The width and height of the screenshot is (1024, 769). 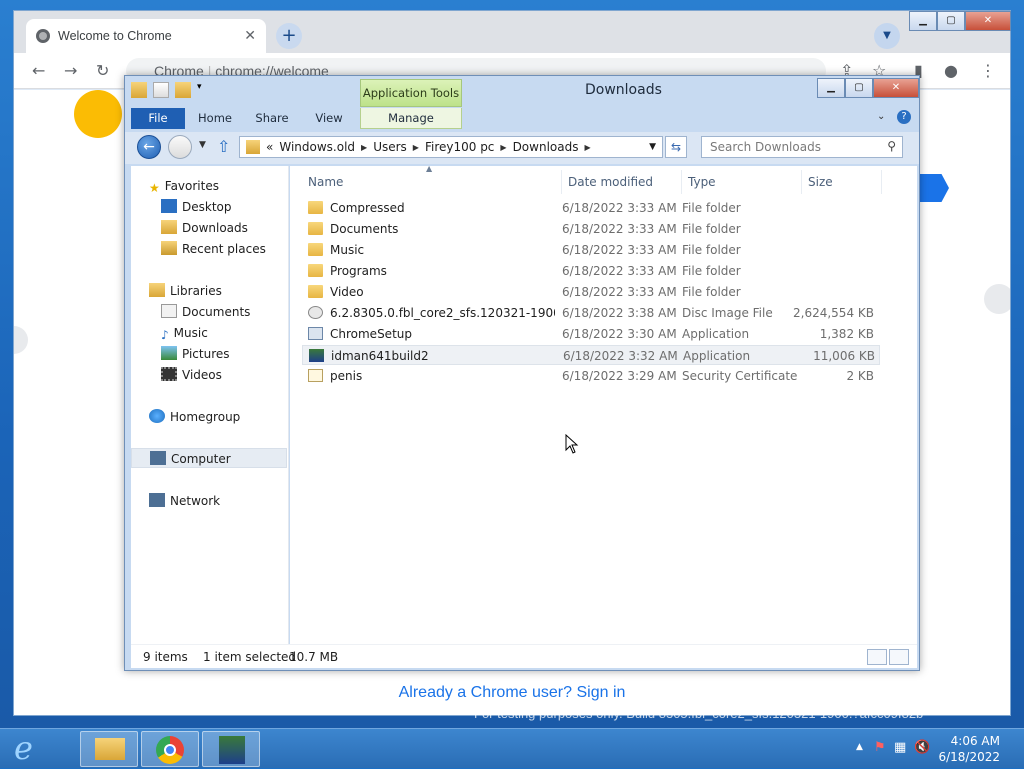 What do you see at coordinates (591, 229) in the screenshot?
I see `file-row: Documents 6/18/2022 3:33 AM File folder` at bounding box center [591, 229].